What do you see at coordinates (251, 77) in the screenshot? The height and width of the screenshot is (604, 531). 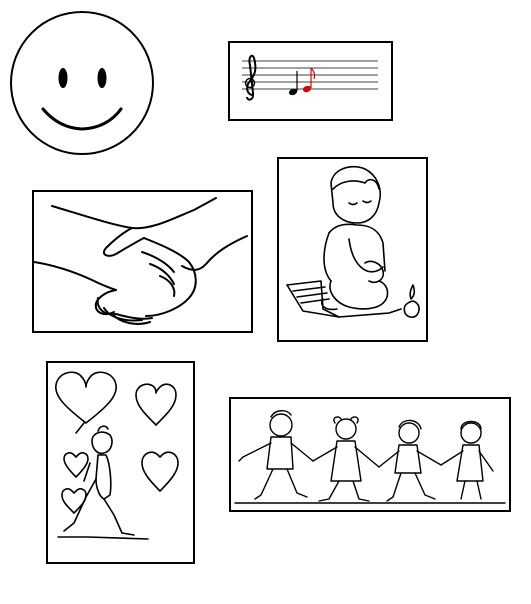 I see `treble-clef-icon` at bounding box center [251, 77].